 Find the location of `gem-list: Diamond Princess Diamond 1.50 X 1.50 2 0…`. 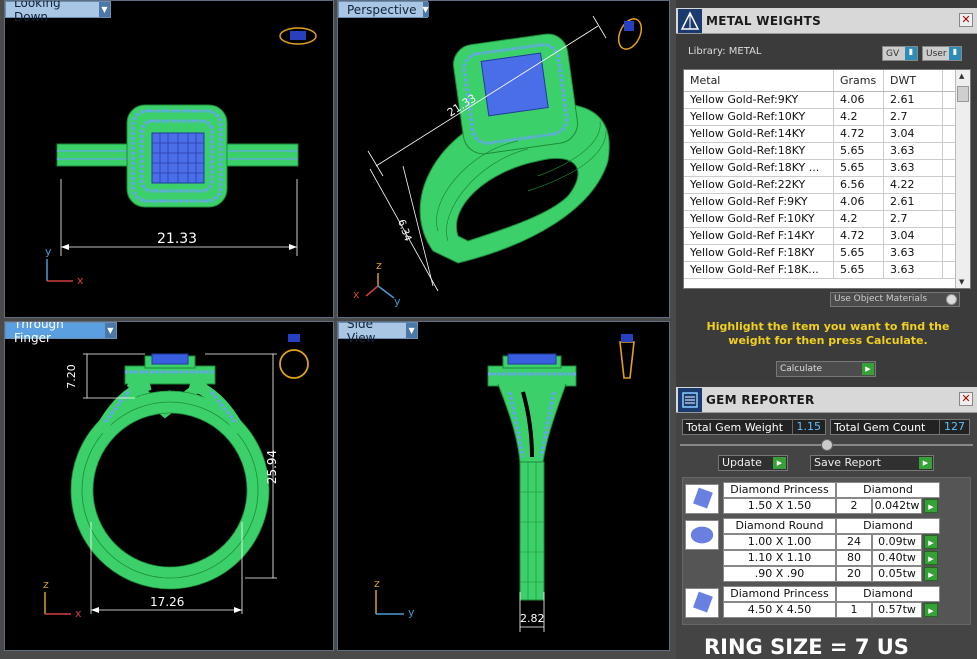

gem-list: Diamond Princess Diamond 1.50 X 1.50 2 0… is located at coordinates (826, 551).